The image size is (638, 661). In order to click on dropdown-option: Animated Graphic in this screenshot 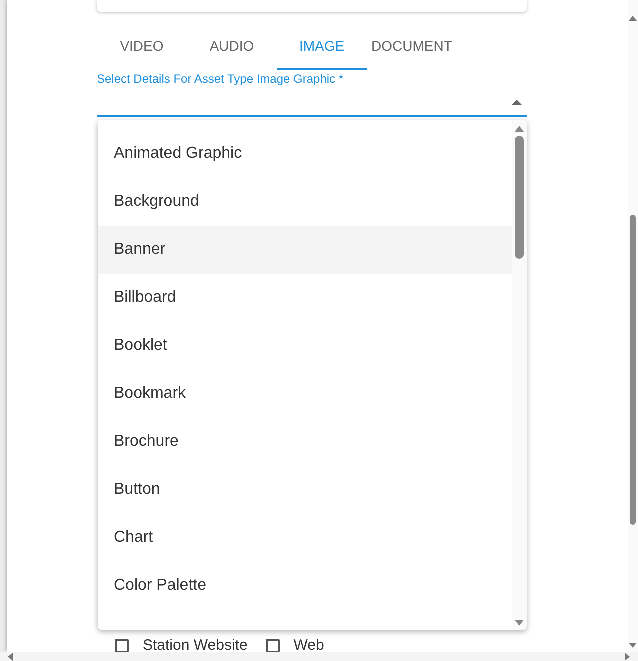, I will do `click(305, 154)`.